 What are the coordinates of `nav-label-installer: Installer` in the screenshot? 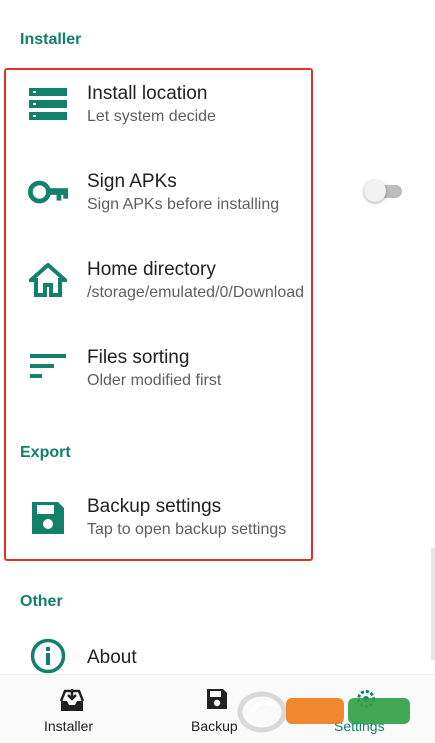 It's located at (69, 726).